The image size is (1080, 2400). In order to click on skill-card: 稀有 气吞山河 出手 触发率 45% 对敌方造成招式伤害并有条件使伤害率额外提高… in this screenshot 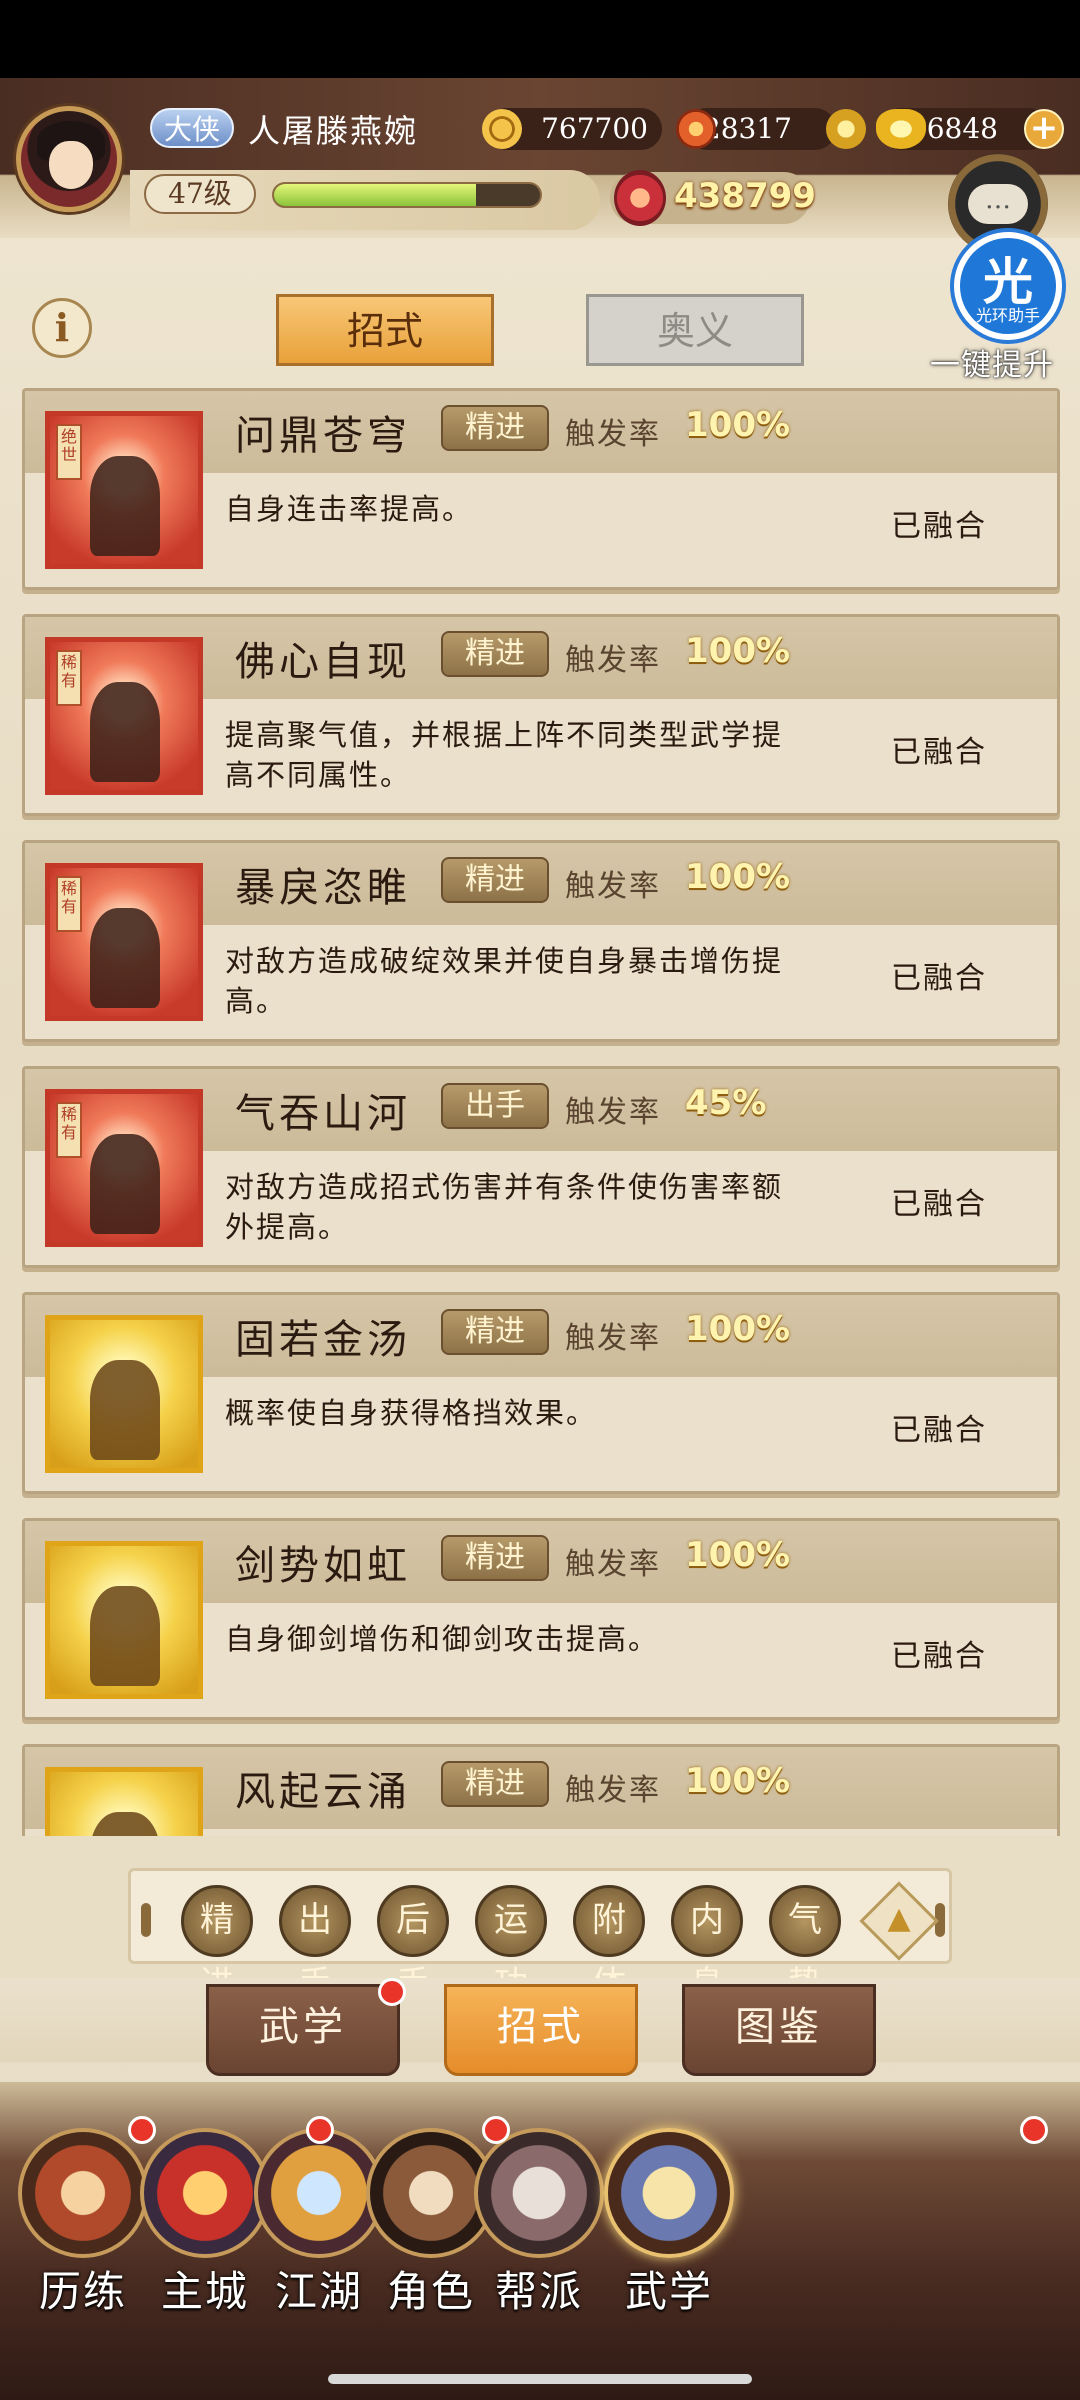, I will do `click(541, 1167)`.